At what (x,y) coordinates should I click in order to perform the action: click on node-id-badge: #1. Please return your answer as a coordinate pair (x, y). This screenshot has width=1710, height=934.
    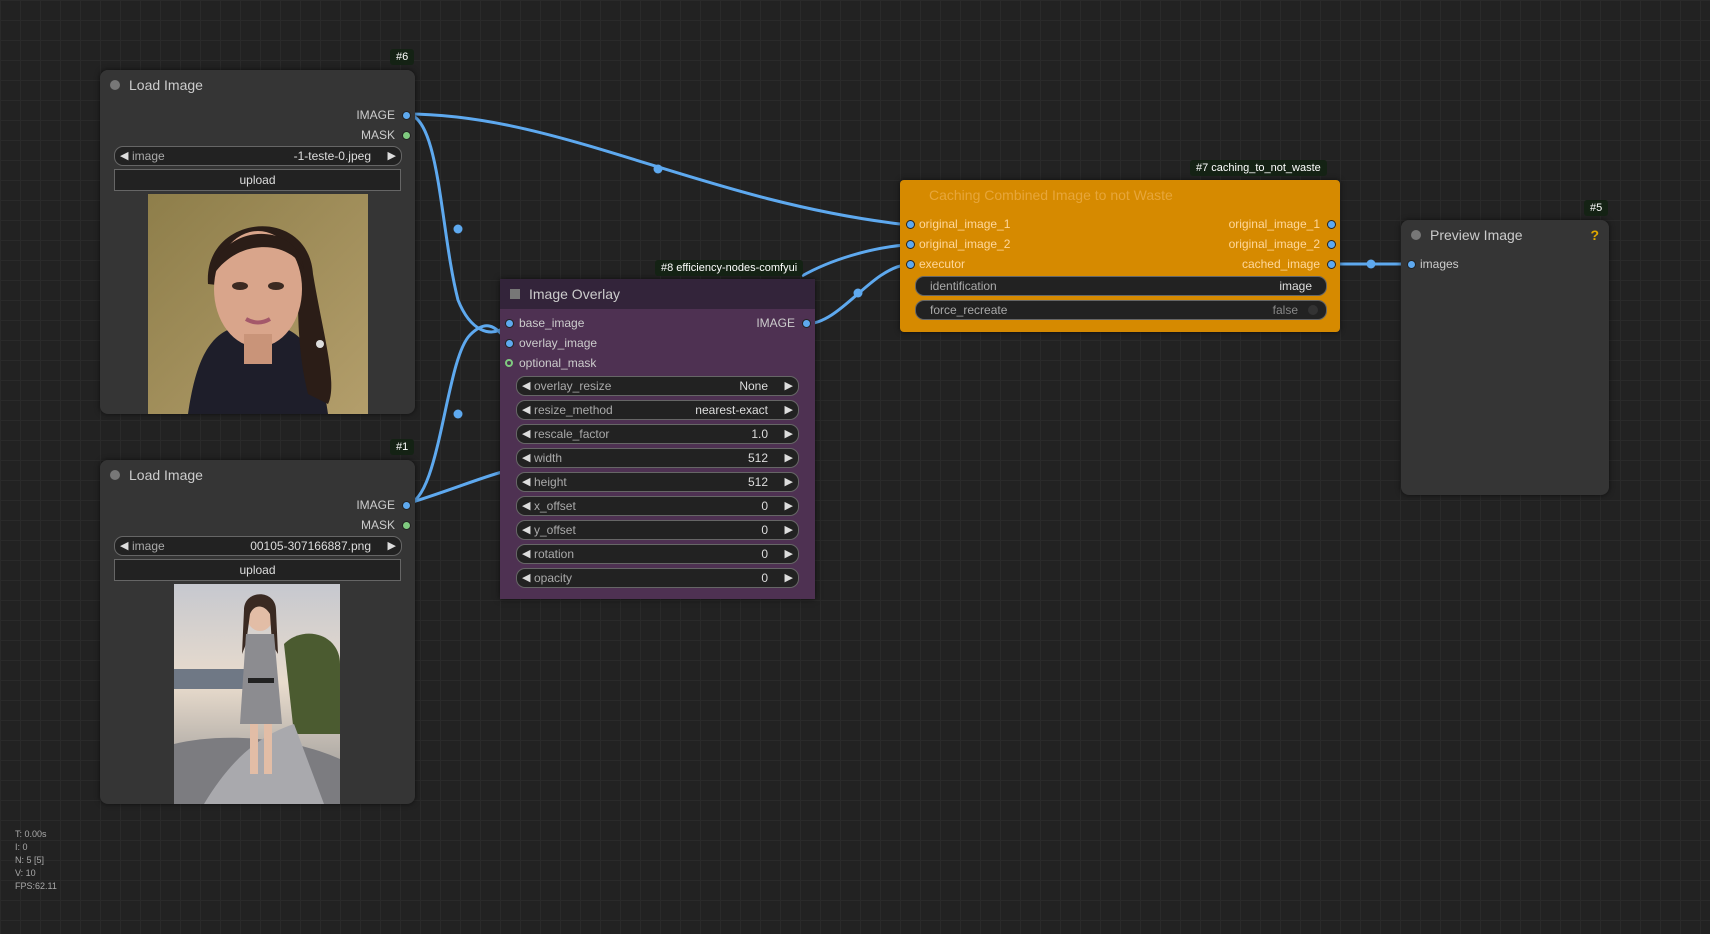
    Looking at the image, I should click on (402, 447).